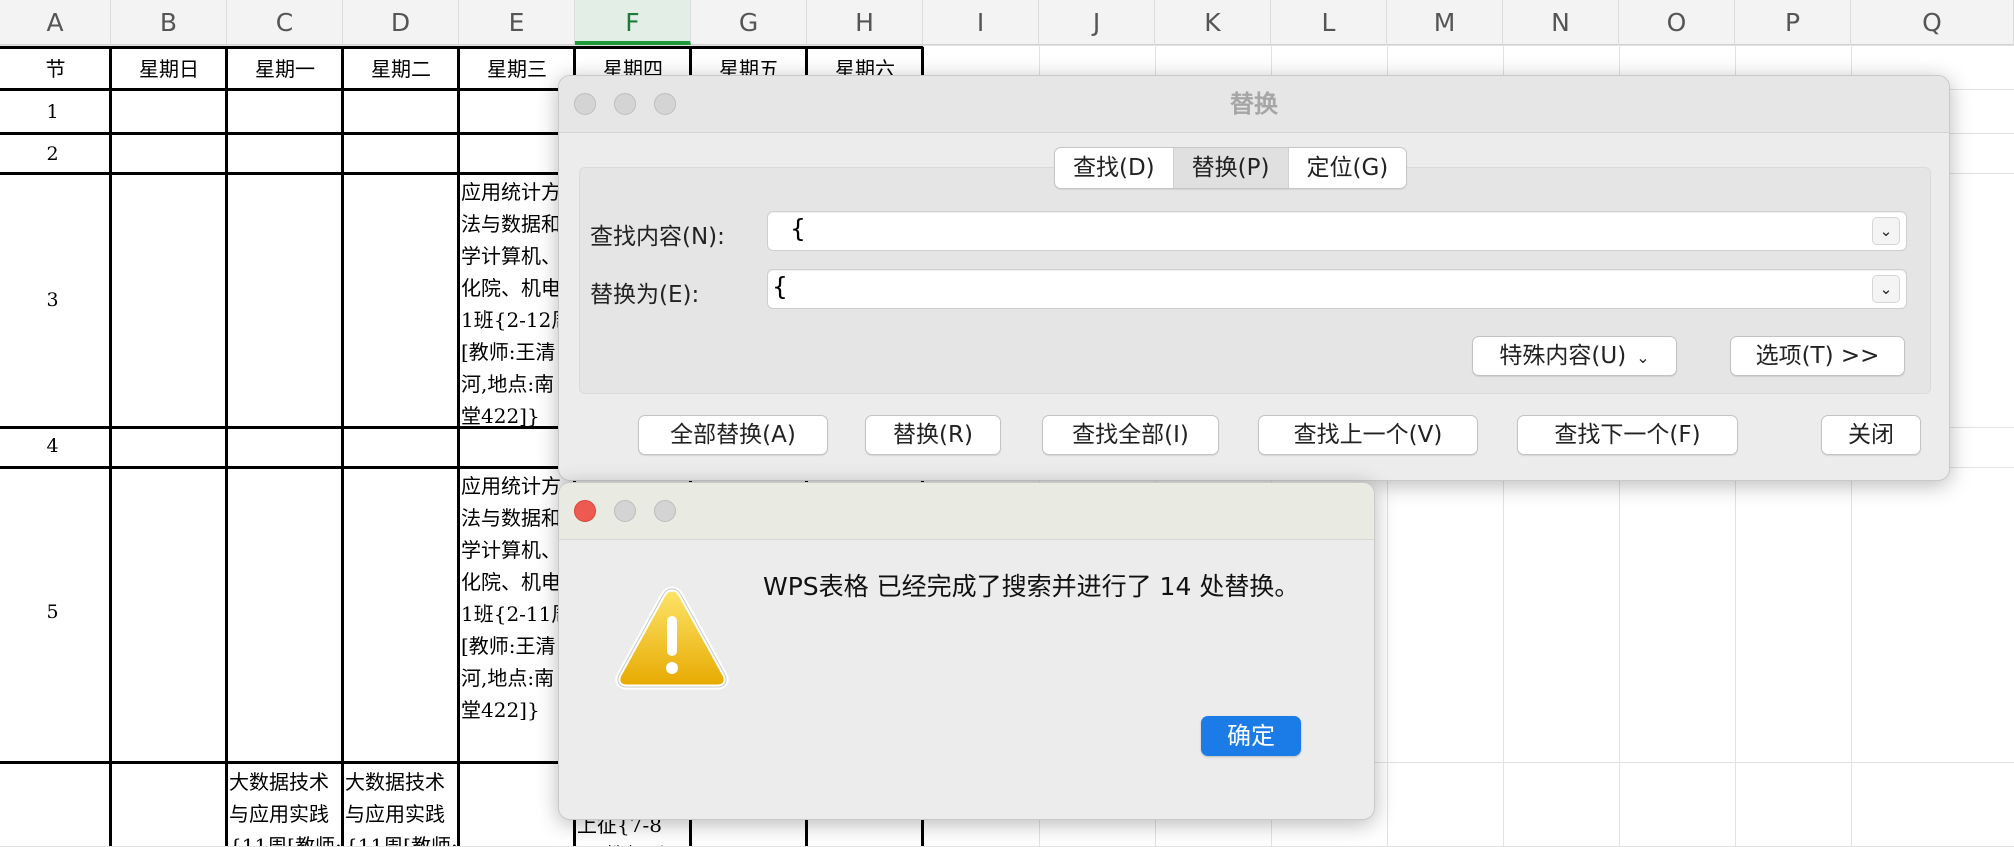 This screenshot has height=847, width=2014. I want to click on alert-titlebar, so click(966, 511).